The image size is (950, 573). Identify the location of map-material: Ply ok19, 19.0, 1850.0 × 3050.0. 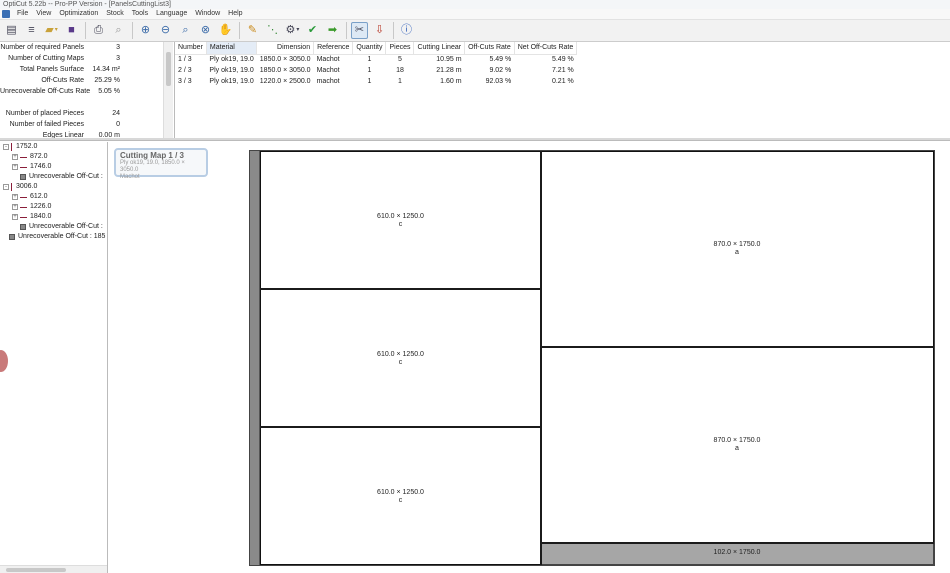
(152, 166).